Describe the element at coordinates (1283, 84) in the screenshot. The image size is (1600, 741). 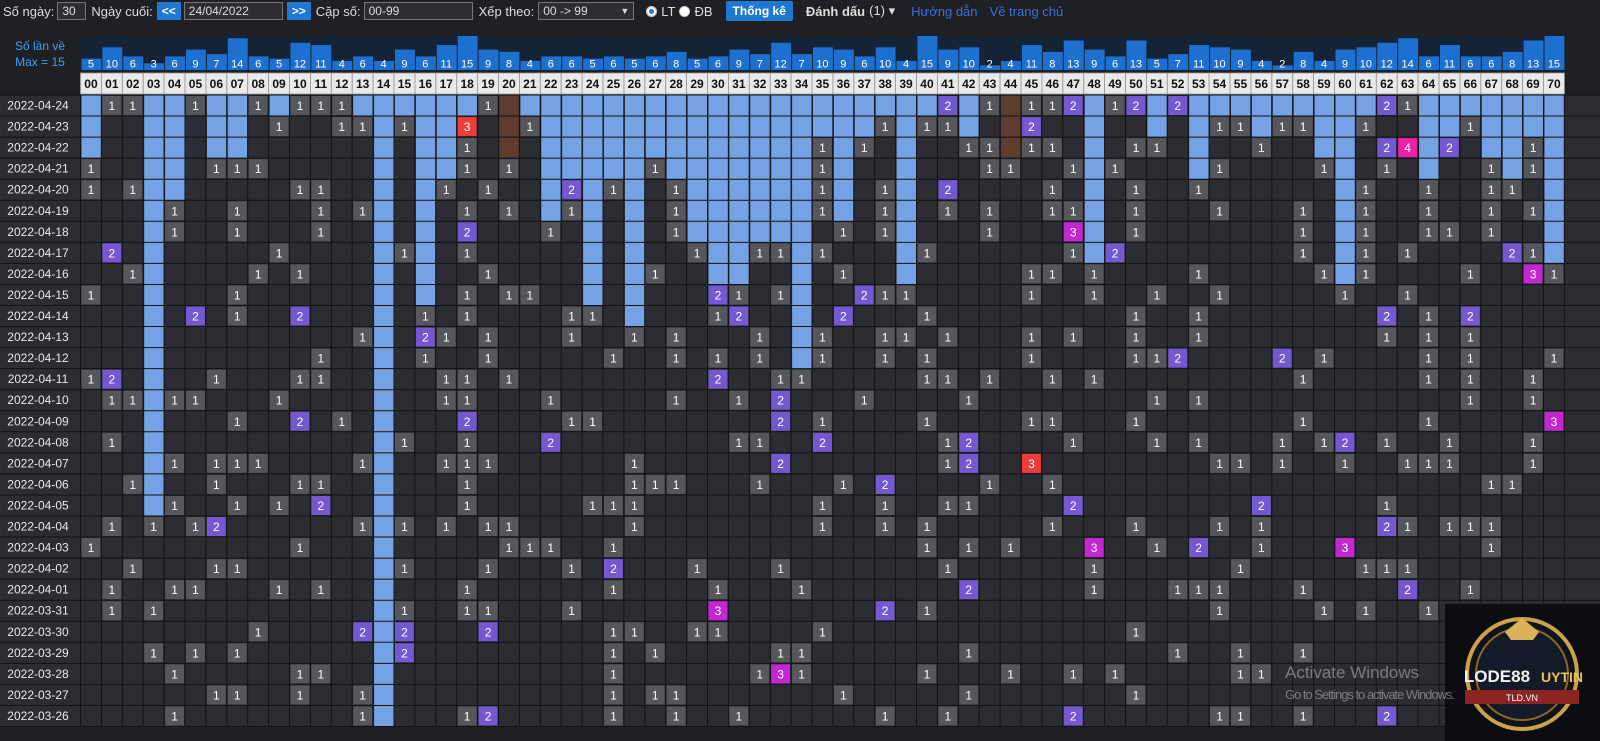
I see `number-header: 57` at that location.